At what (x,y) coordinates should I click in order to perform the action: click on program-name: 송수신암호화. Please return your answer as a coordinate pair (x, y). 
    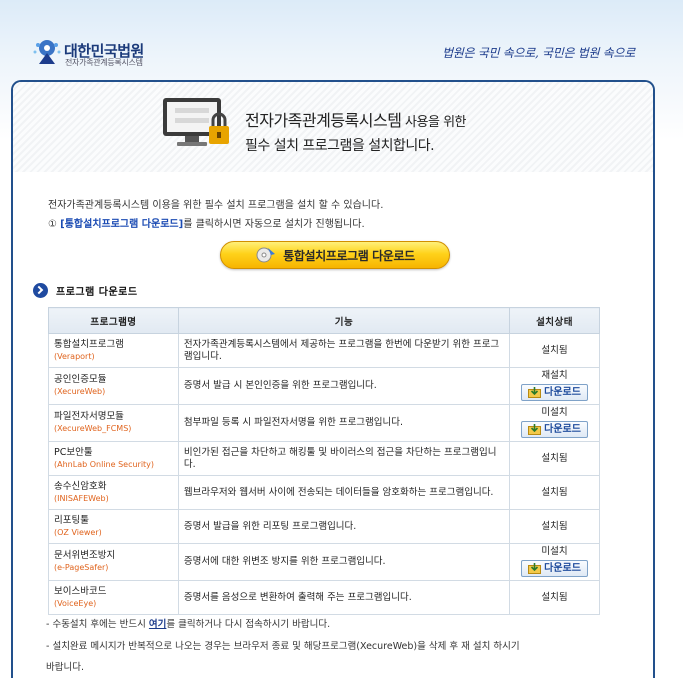
    Looking at the image, I should click on (80, 486).